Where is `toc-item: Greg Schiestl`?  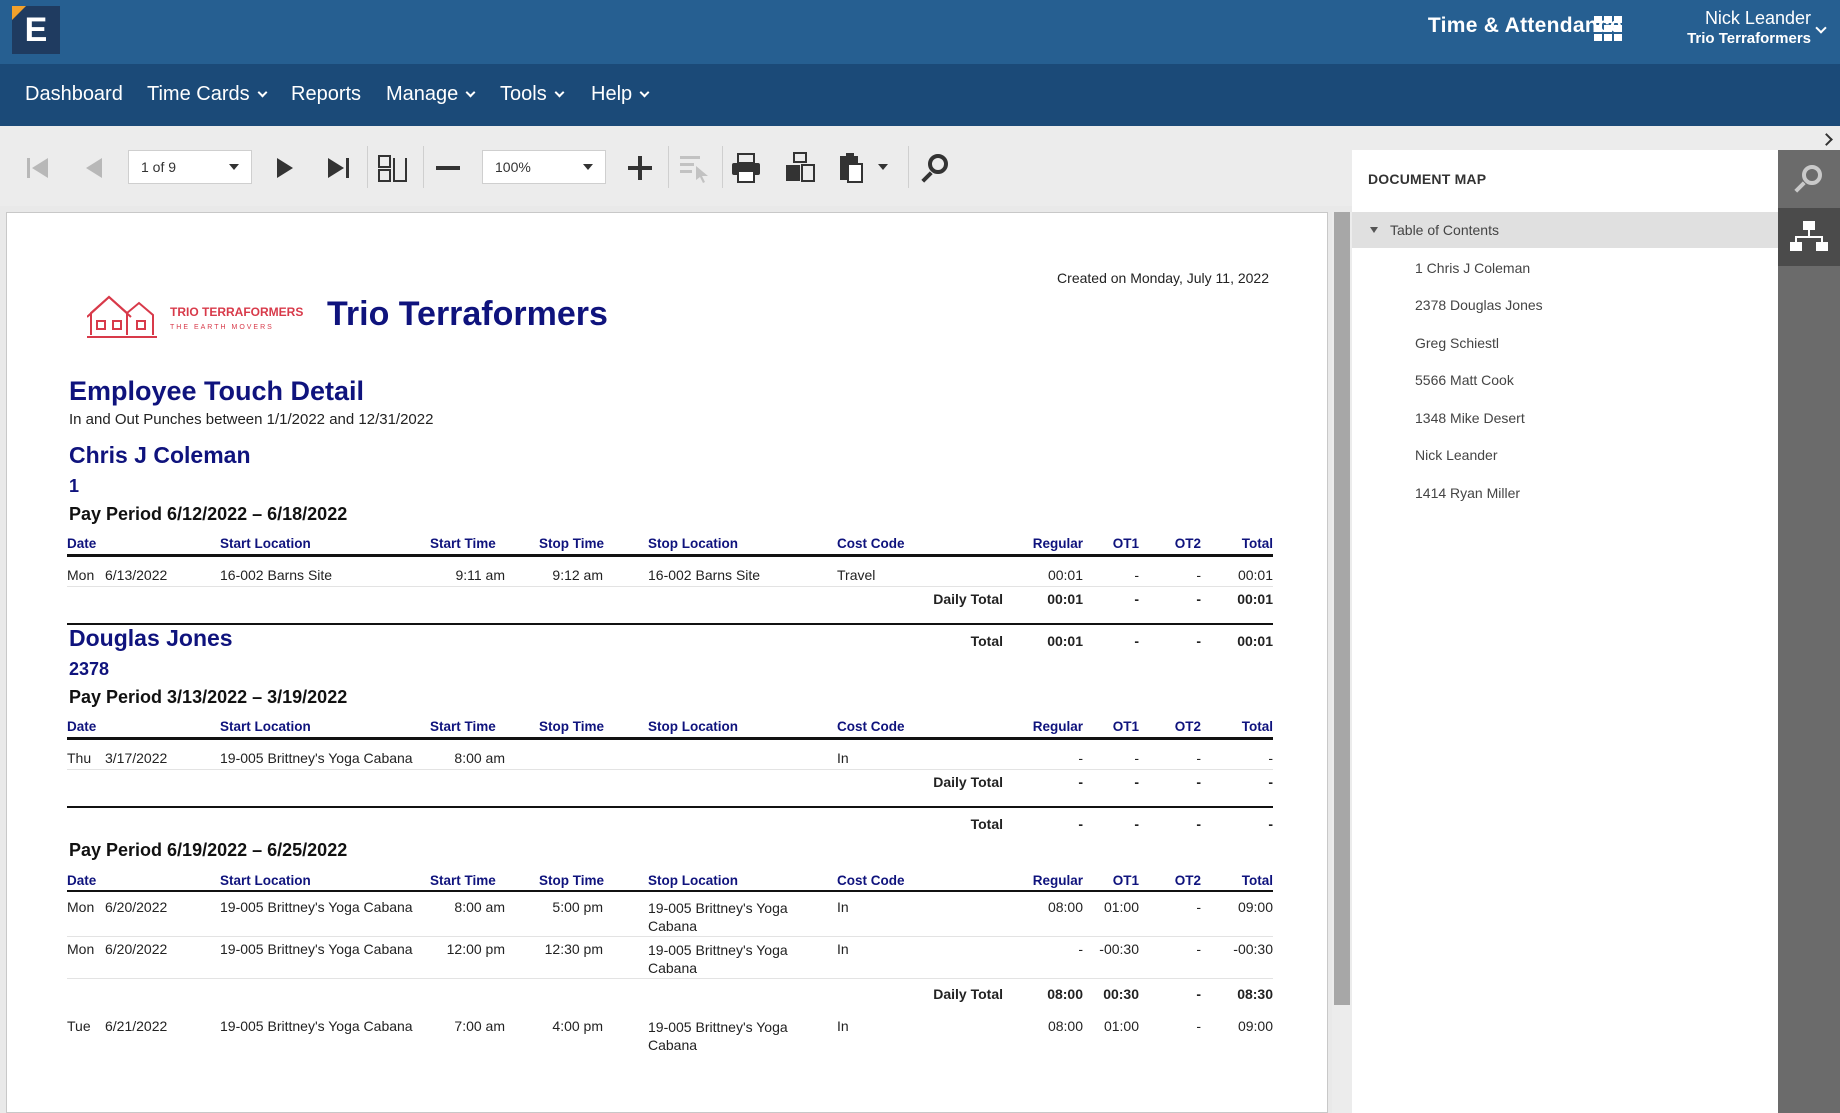
toc-item: Greg Schiestl is located at coordinates (1457, 343).